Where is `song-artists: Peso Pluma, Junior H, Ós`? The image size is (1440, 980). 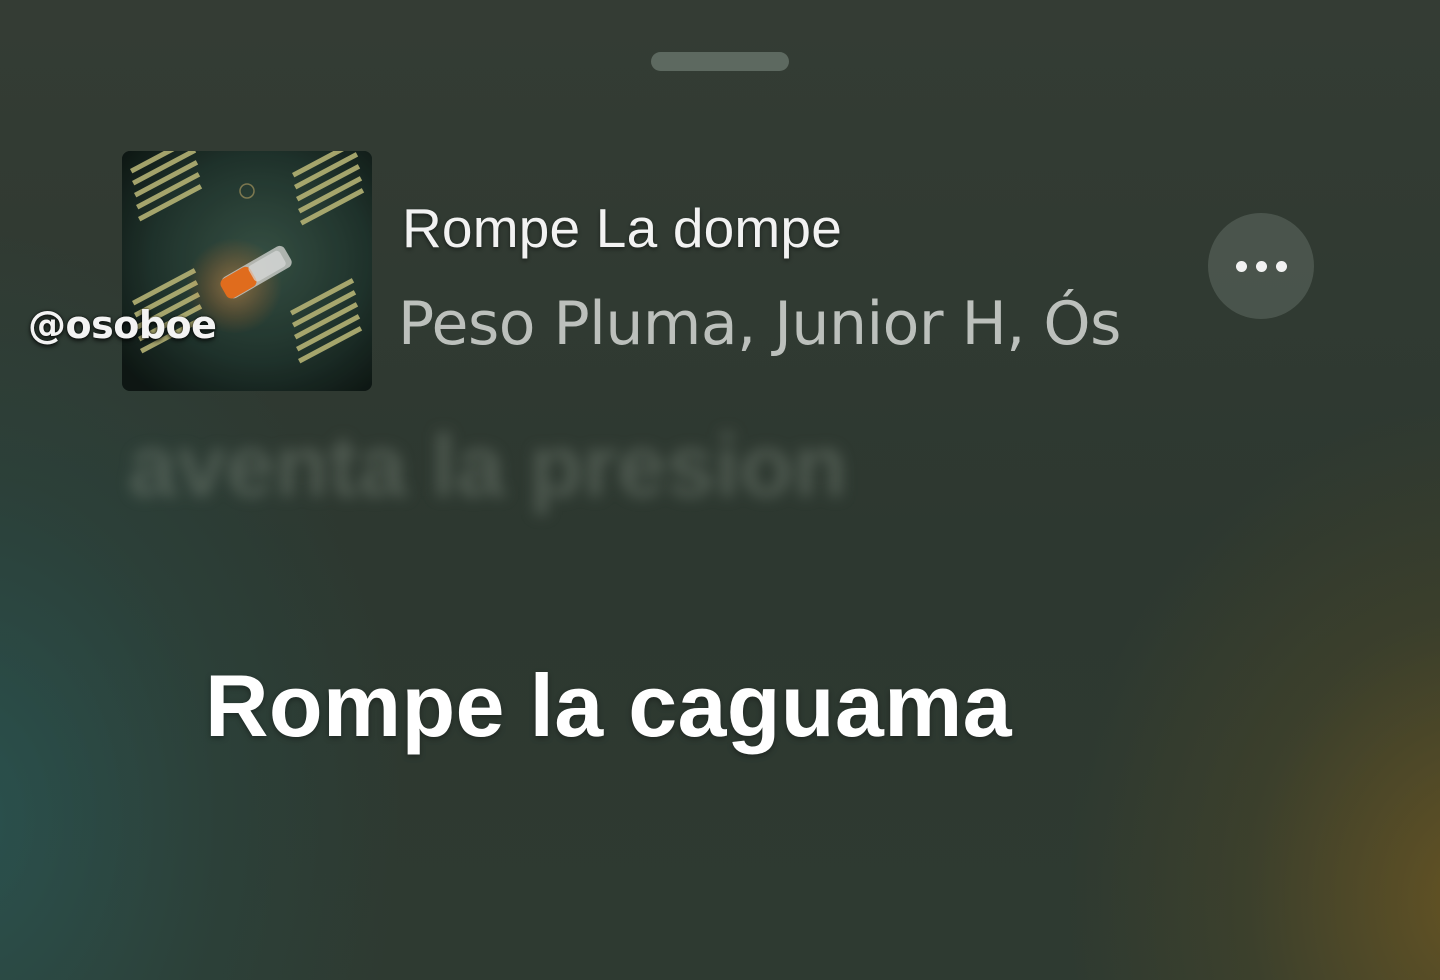 song-artists: Peso Pluma, Junior H, Ós is located at coordinates (759, 324).